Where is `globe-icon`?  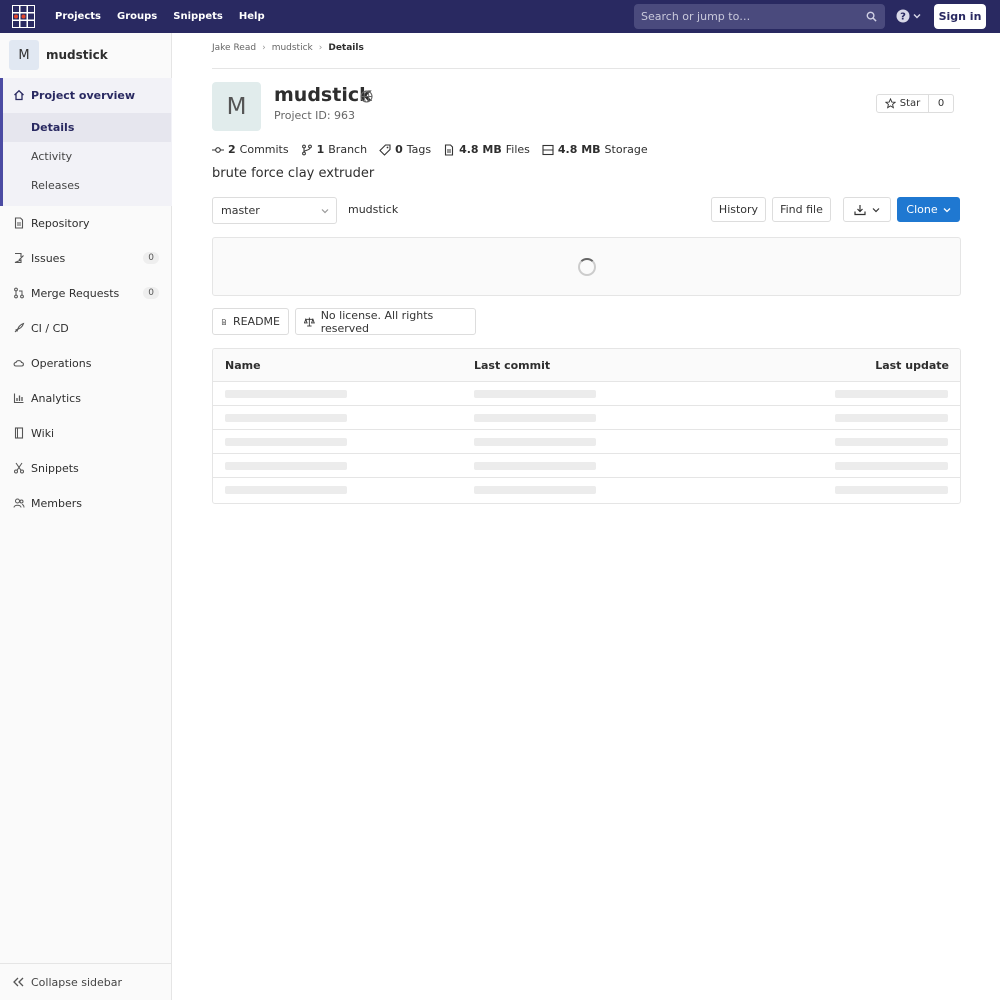
globe-icon is located at coordinates (366, 96).